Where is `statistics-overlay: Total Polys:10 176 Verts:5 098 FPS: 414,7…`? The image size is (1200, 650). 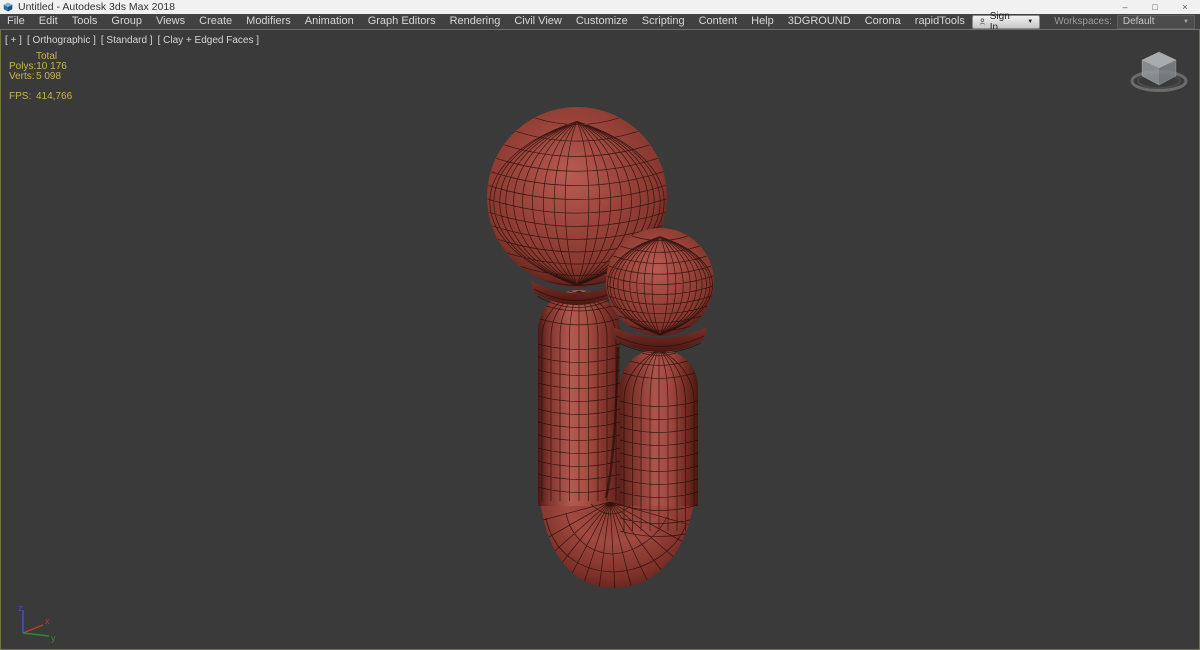 statistics-overlay: Total Polys:10 176 Verts:5 098 FPS: 414,7… is located at coordinates (40, 77).